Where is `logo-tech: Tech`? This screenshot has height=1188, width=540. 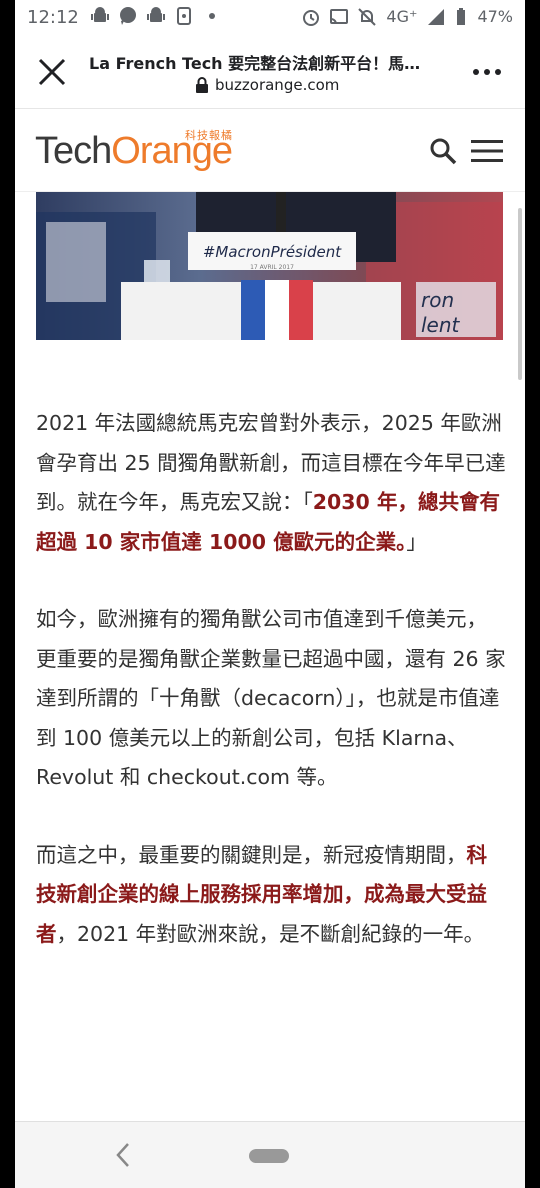 logo-tech: Tech is located at coordinates (73, 151).